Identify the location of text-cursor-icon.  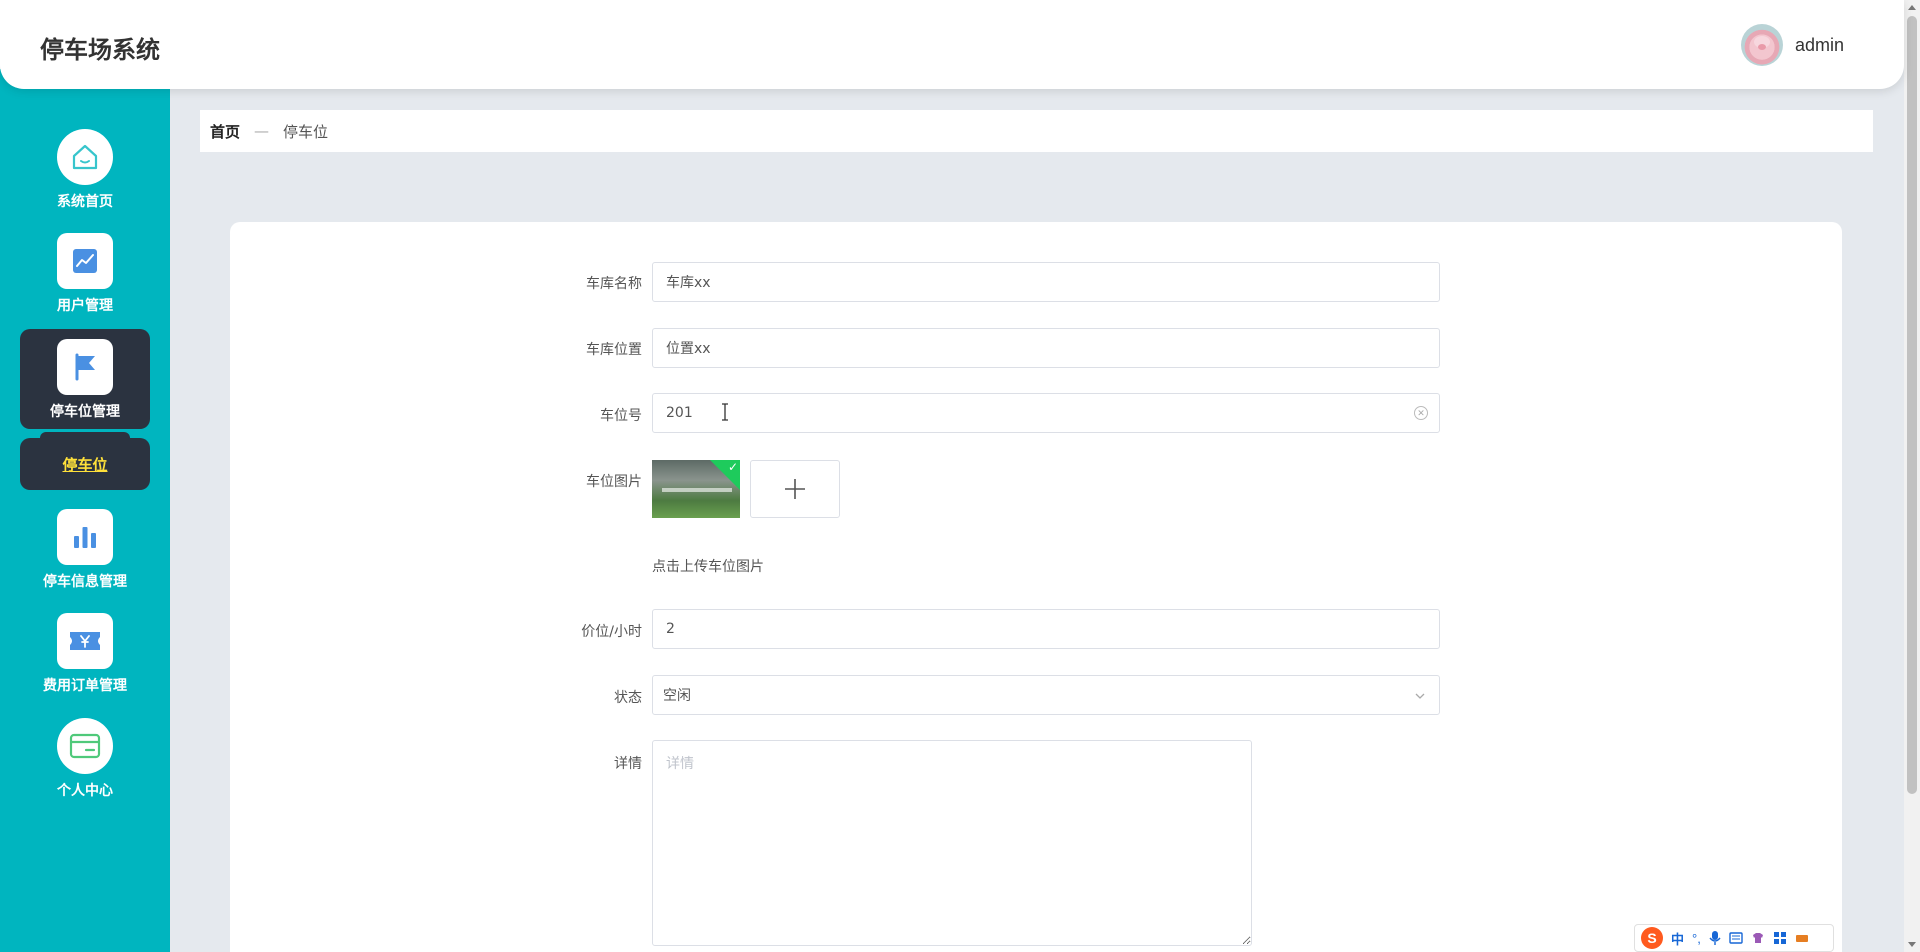
(725, 412).